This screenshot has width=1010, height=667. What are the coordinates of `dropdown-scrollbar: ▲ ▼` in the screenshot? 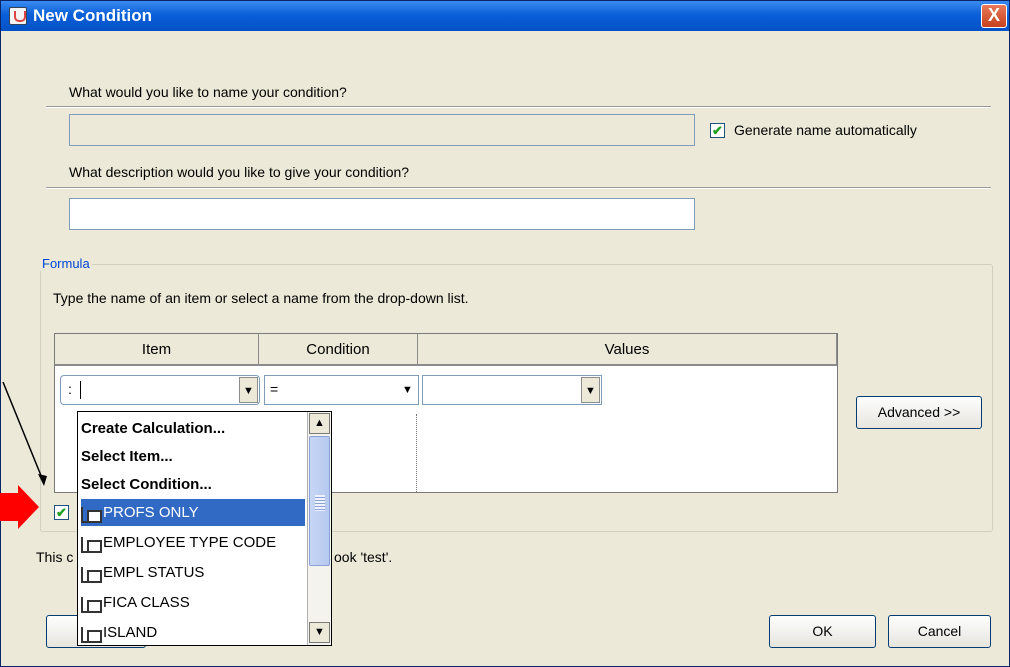 It's located at (319, 528).